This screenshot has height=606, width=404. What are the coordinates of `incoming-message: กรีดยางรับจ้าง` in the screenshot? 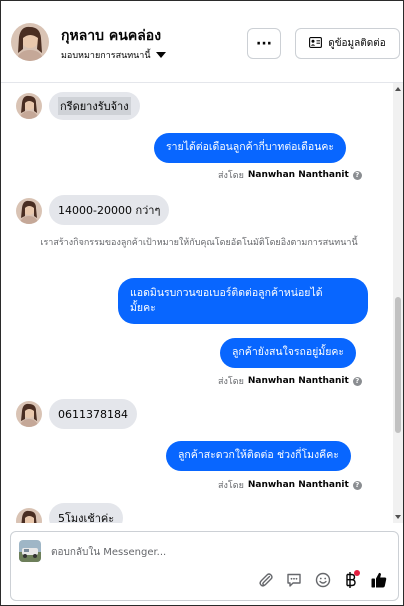 It's located at (94, 106).